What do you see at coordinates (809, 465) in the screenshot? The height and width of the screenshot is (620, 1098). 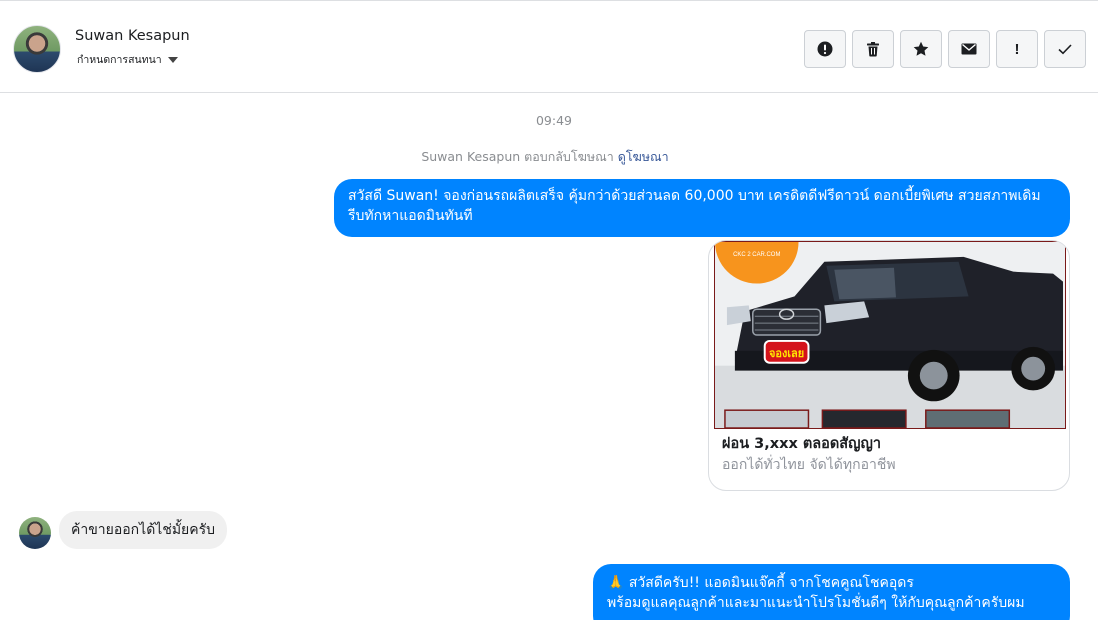 I see `ad-card-subtitle: ออกได้ทั่วไทย จัดได้ทุกอาชีพ` at bounding box center [809, 465].